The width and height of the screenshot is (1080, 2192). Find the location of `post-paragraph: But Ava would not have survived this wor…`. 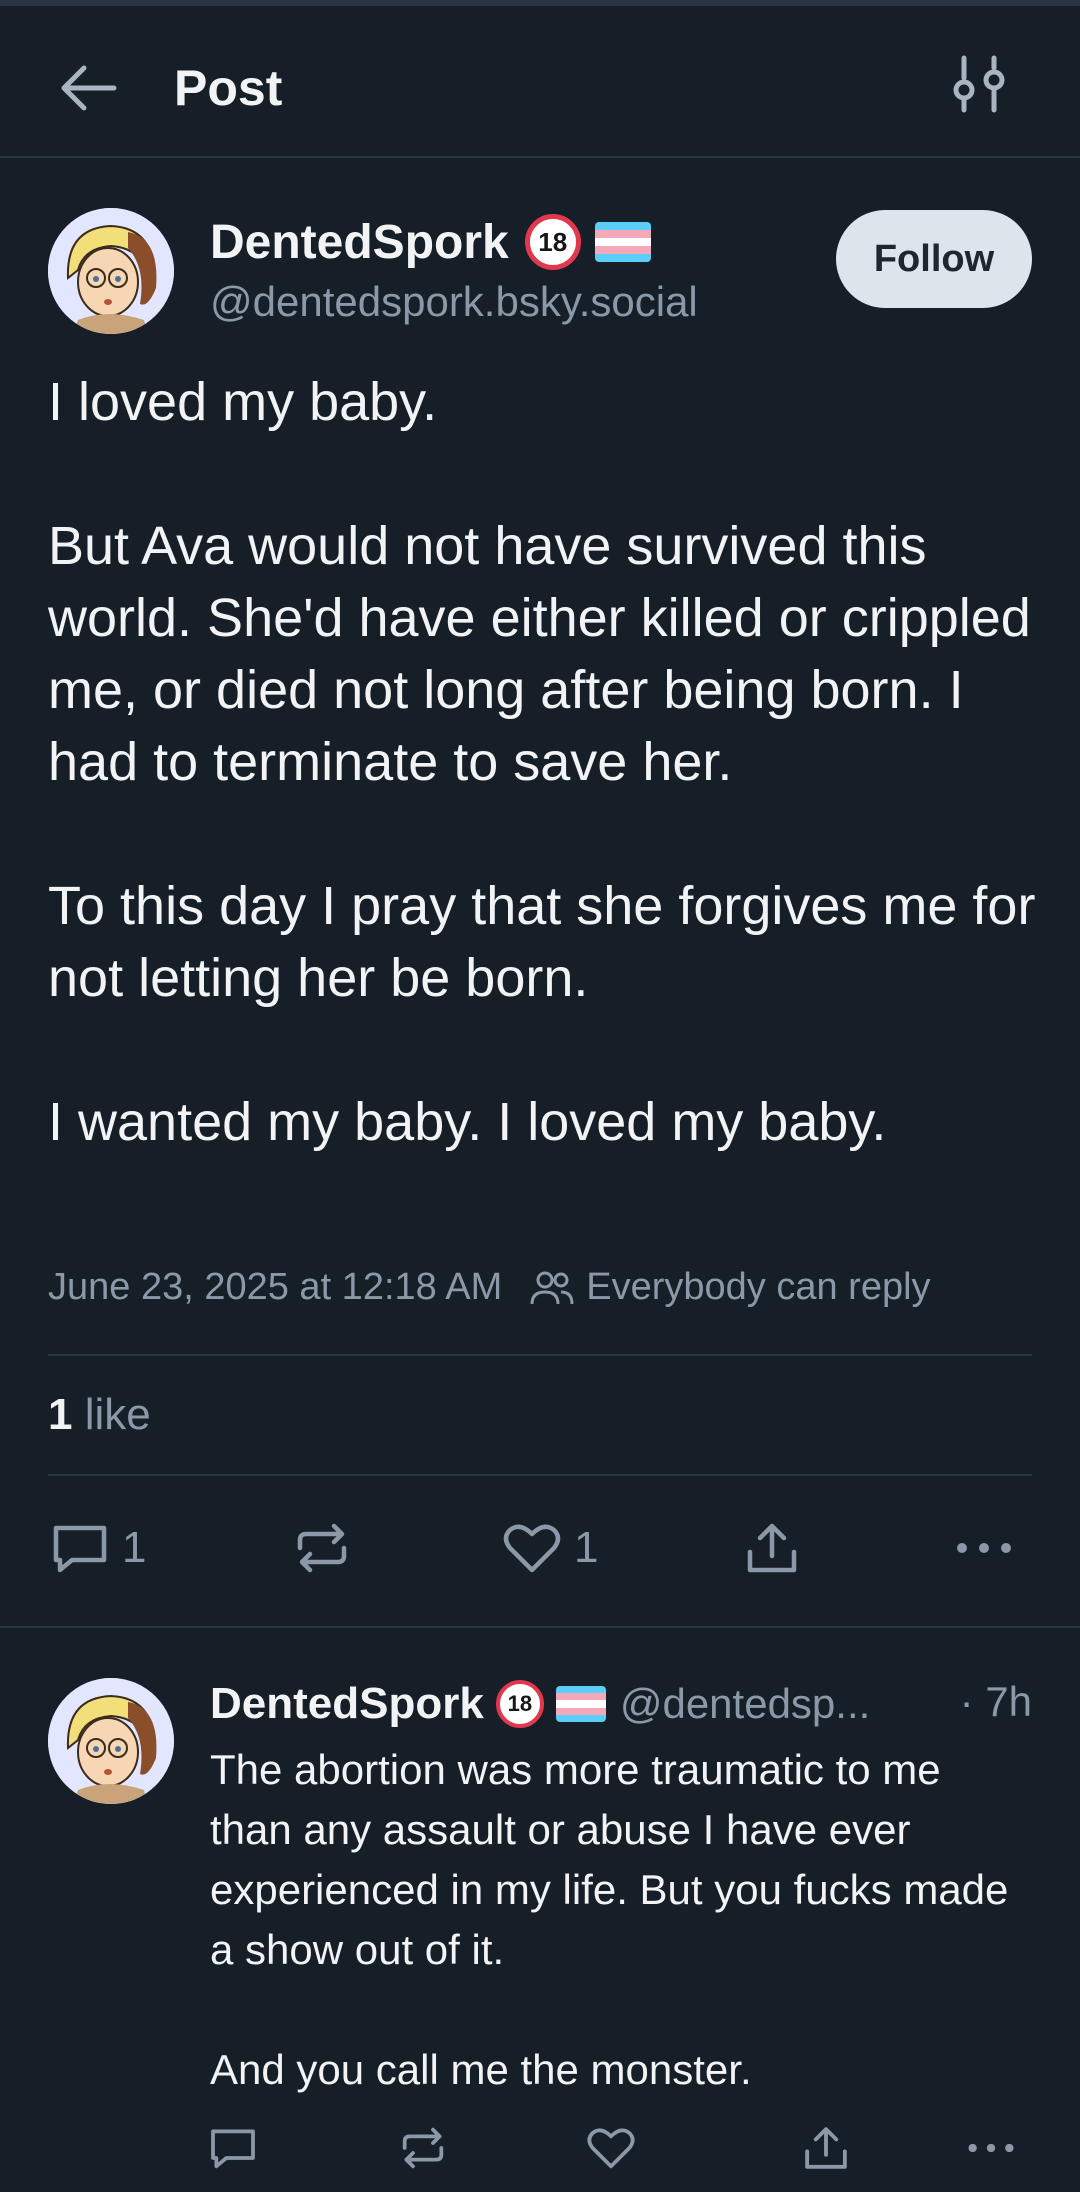

post-paragraph: But Ava would not have survived this wor… is located at coordinates (539, 654).